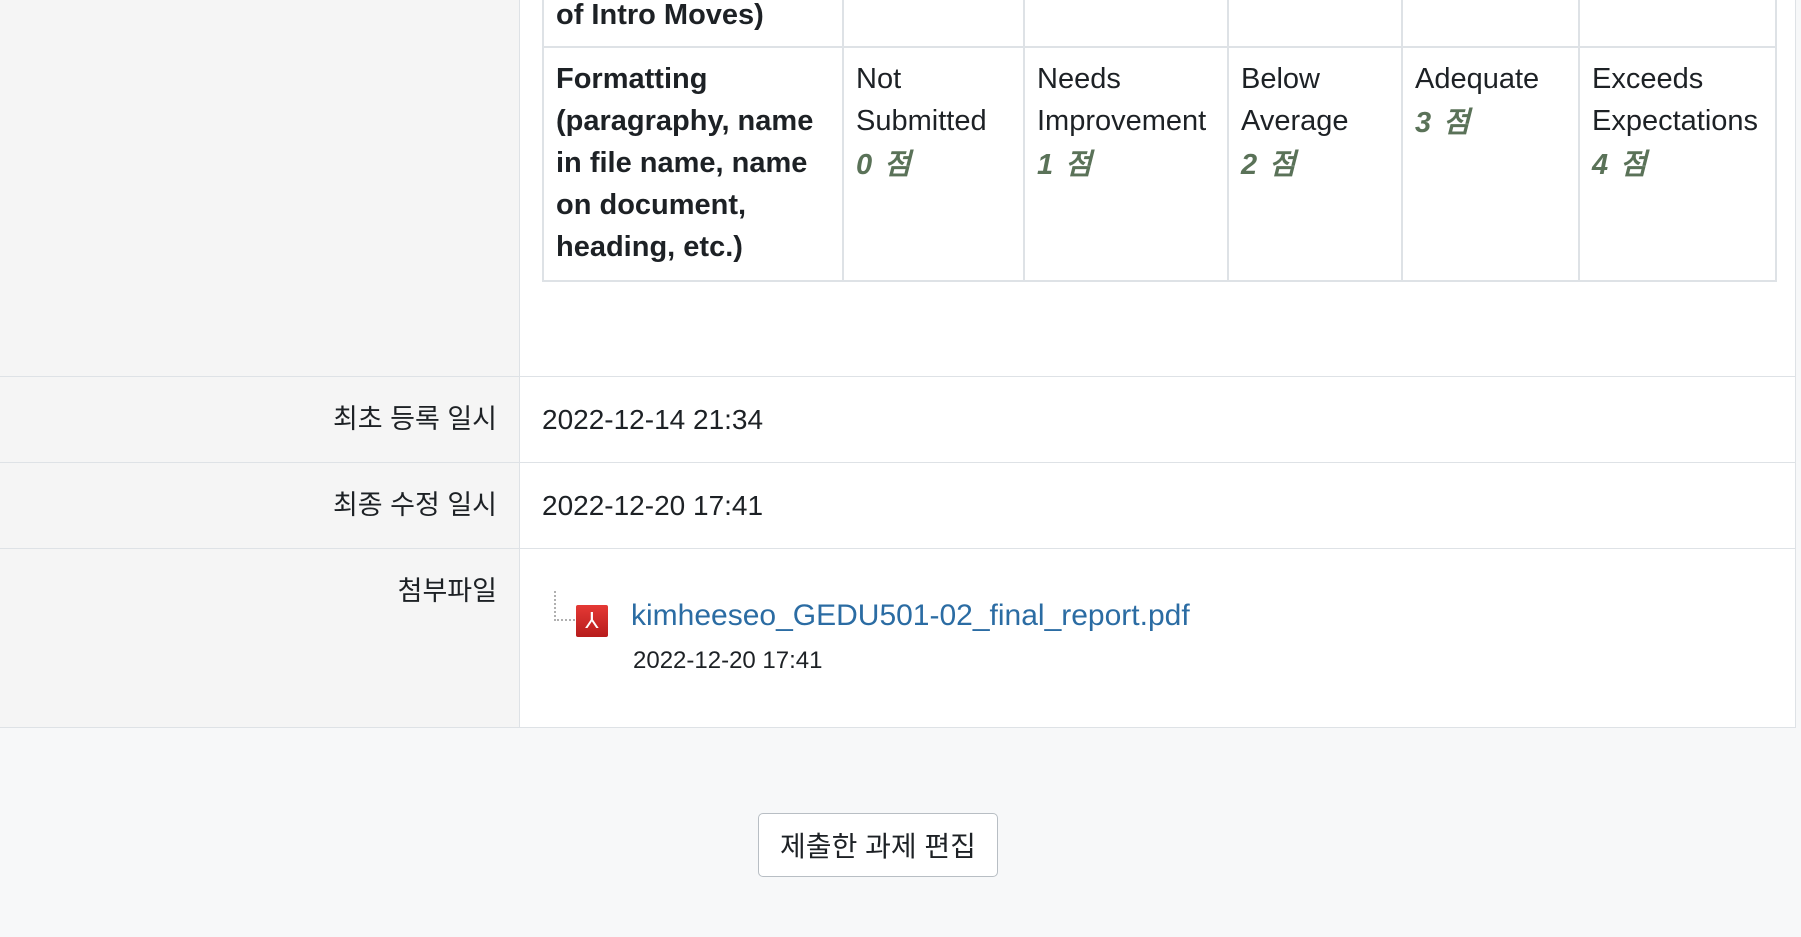  I want to click on modified-row: 최종 수정 일시 2022-12-20 17:41, so click(897, 506).